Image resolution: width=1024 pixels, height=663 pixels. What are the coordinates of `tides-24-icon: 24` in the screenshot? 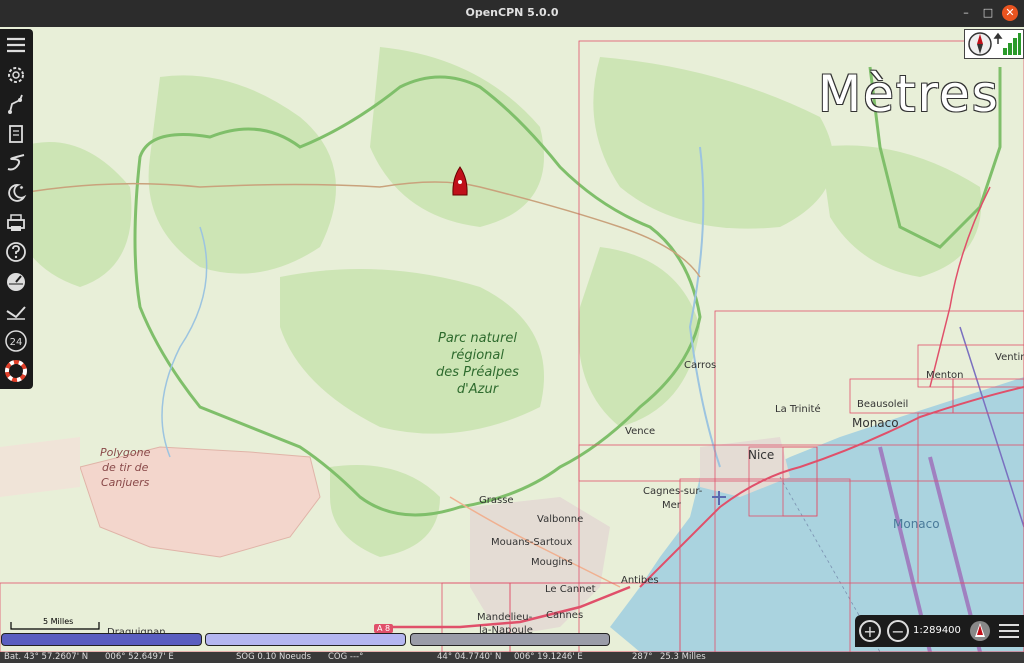 It's located at (16, 341).